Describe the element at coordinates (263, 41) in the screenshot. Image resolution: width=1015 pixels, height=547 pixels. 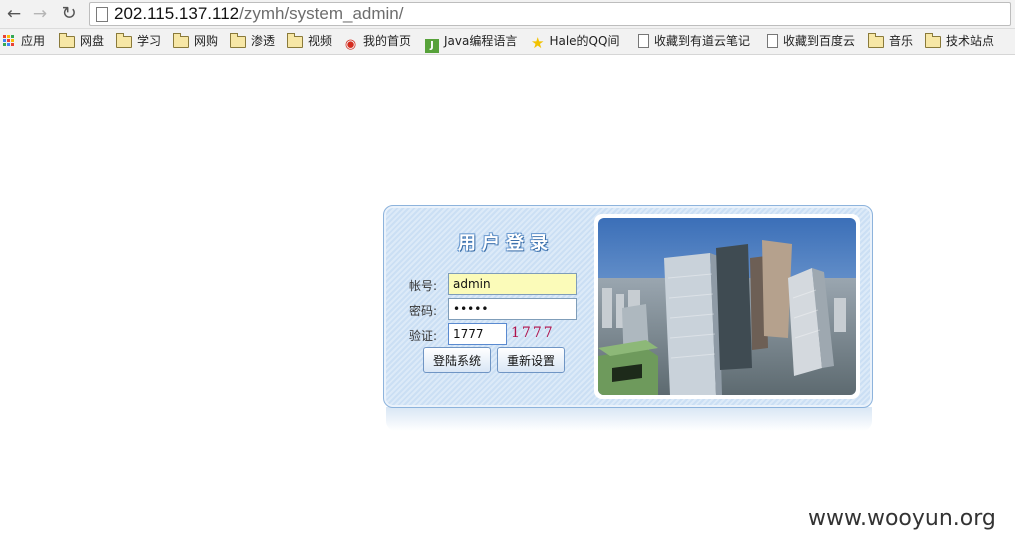
I see `bookmark-label: 渗透` at that location.